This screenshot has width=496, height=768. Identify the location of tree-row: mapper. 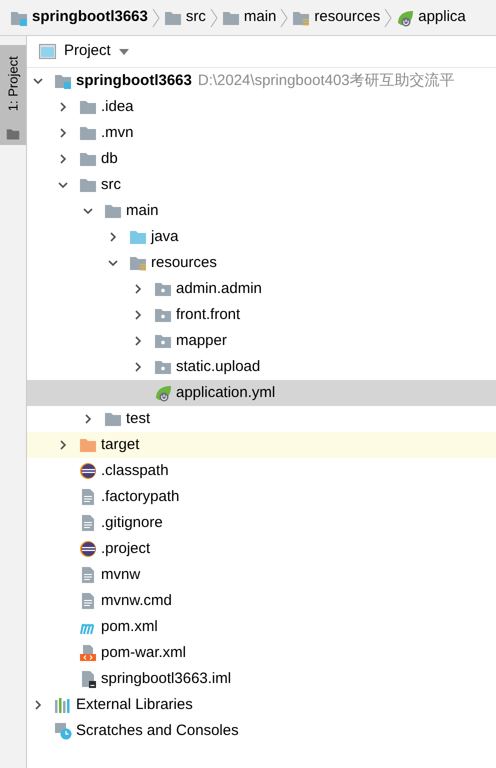
(261, 341).